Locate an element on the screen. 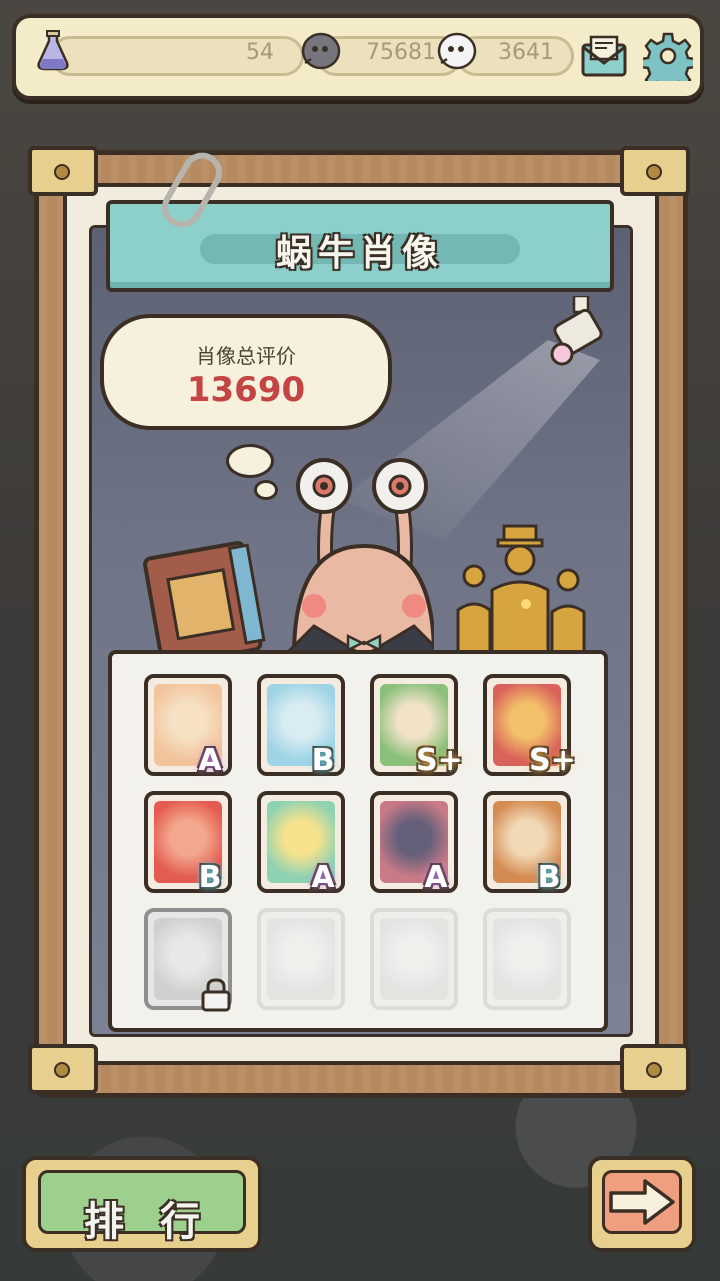 Image resolution: width=720 pixels, height=1281 pixels. arrow-right-icon is located at coordinates (642, 1202).